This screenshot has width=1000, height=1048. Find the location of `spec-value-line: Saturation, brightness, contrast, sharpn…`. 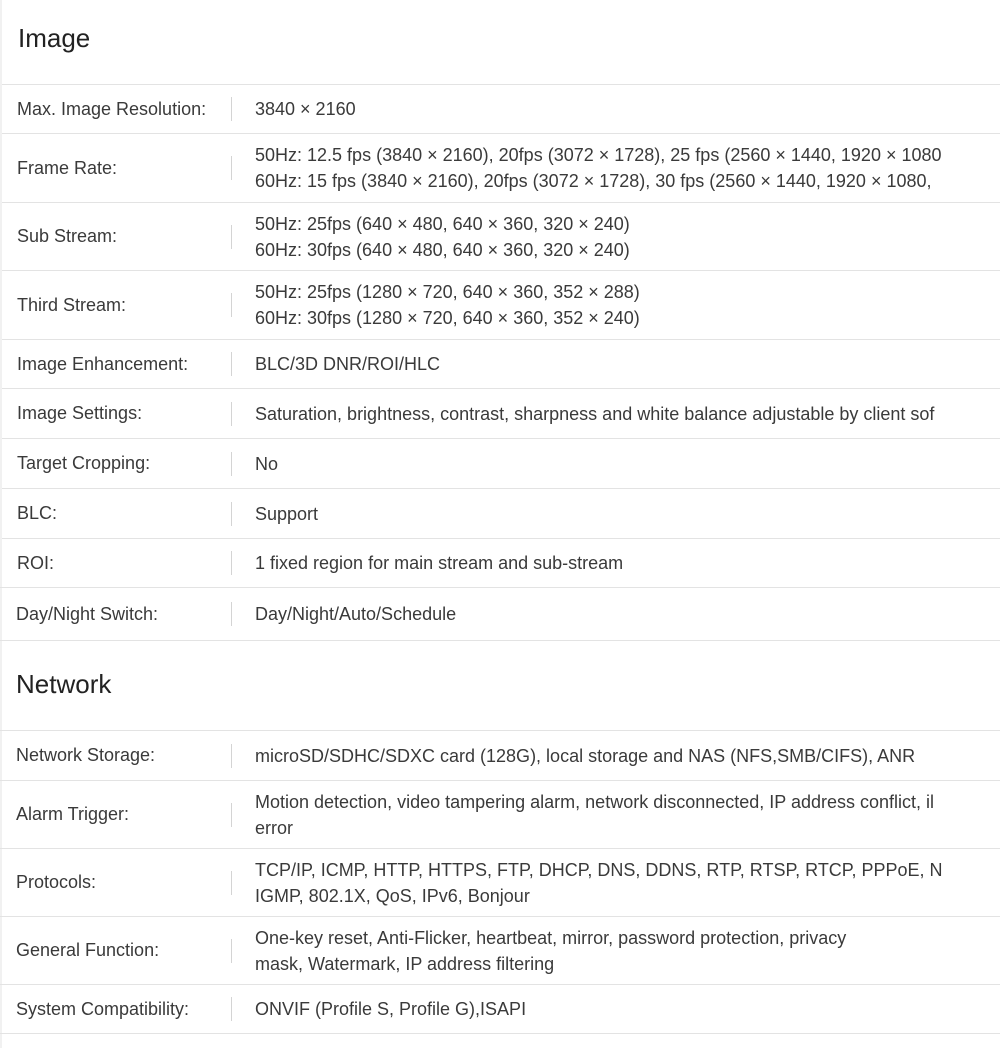

spec-value-line: Saturation, brightness, contrast, sharpn… is located at coordinates (595, 413).